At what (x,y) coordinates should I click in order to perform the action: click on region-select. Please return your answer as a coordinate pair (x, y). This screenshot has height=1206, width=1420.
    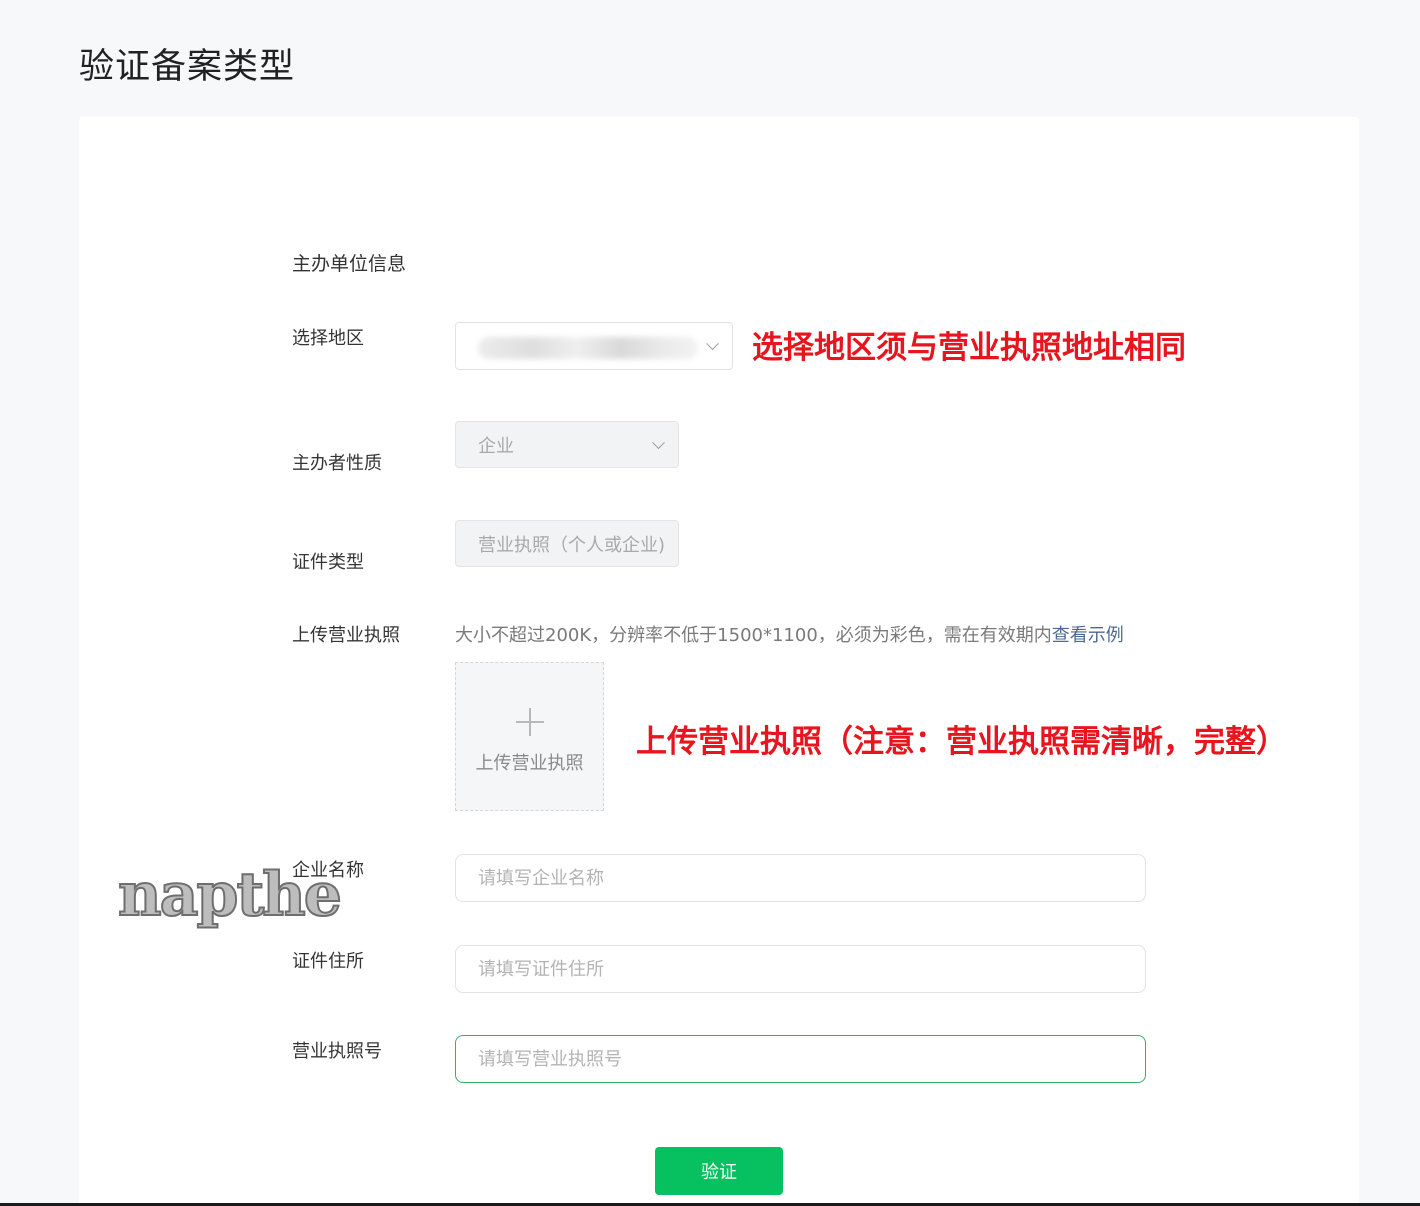
    Looking at the image, I should click on (594, 346).